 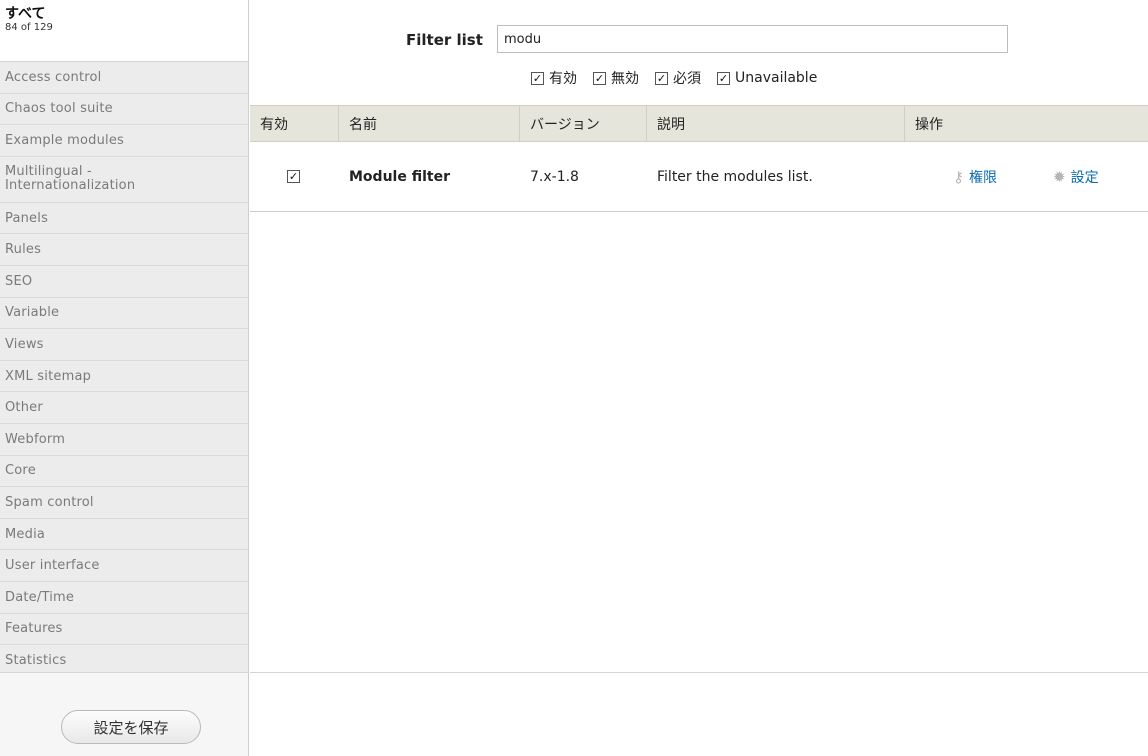 What do you see at coordinates (983, 177) in the screenshot?
I see `permissions-label: 権限` at bounding box center [983, 177].